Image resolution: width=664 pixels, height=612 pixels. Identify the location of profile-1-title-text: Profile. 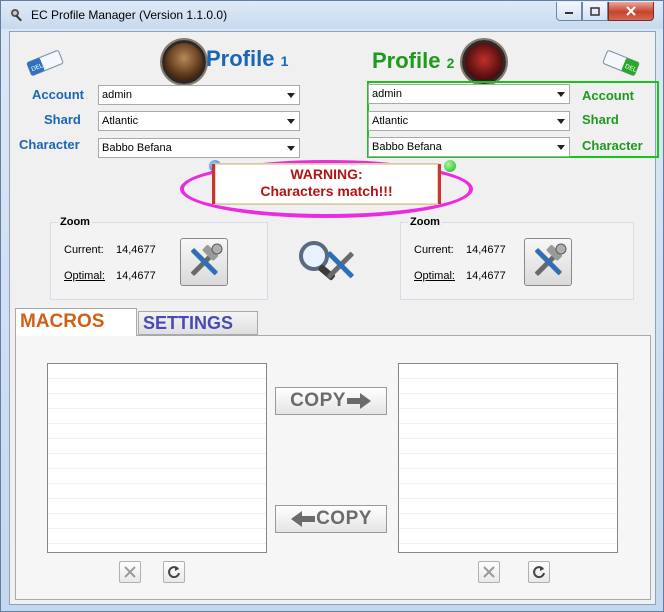
(240, 58).